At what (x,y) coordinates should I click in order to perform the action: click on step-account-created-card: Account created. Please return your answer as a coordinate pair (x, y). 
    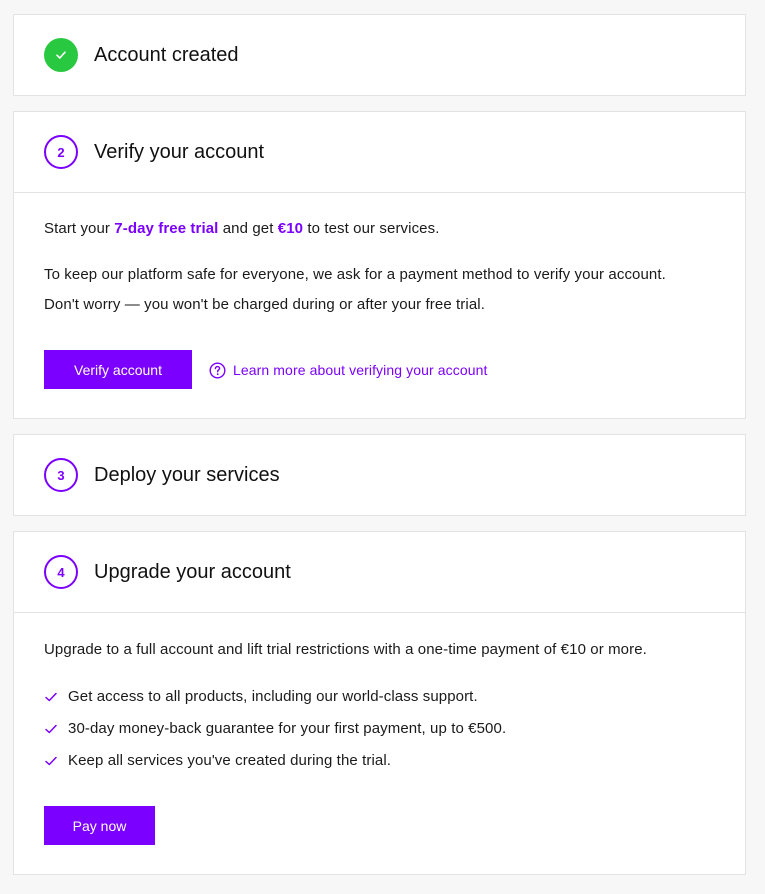
    Looking at the image, I should click on (379, 55).